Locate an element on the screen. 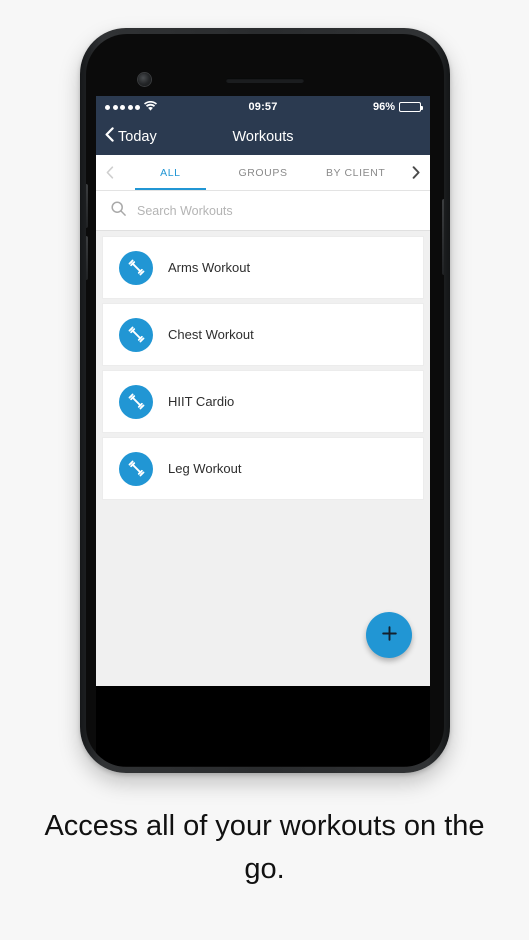 This screenshot has width=529, height=940. list-item: Chest Workout is located at coordinates (263, 334).